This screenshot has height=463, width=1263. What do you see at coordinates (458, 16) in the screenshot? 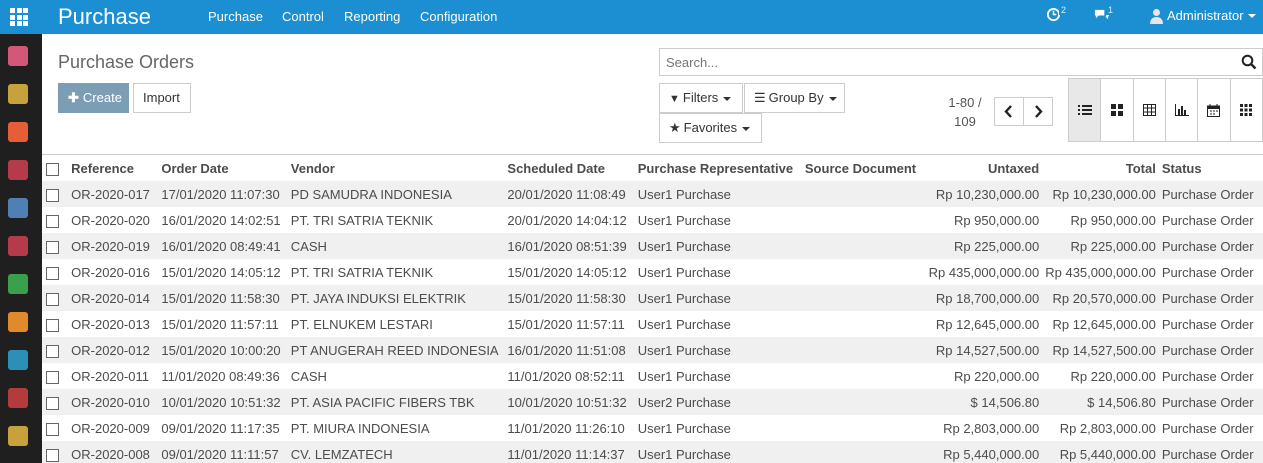
I see `menu-configuration: Configuration` at bounding box center [458, 16].